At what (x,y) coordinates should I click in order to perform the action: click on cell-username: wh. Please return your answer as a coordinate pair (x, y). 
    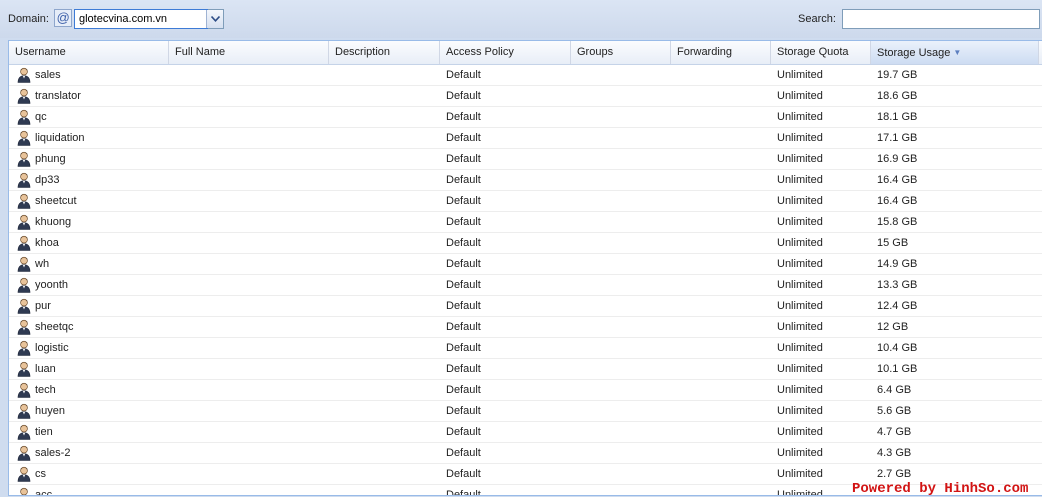
    Looking at the image, I should click on (42, 264).